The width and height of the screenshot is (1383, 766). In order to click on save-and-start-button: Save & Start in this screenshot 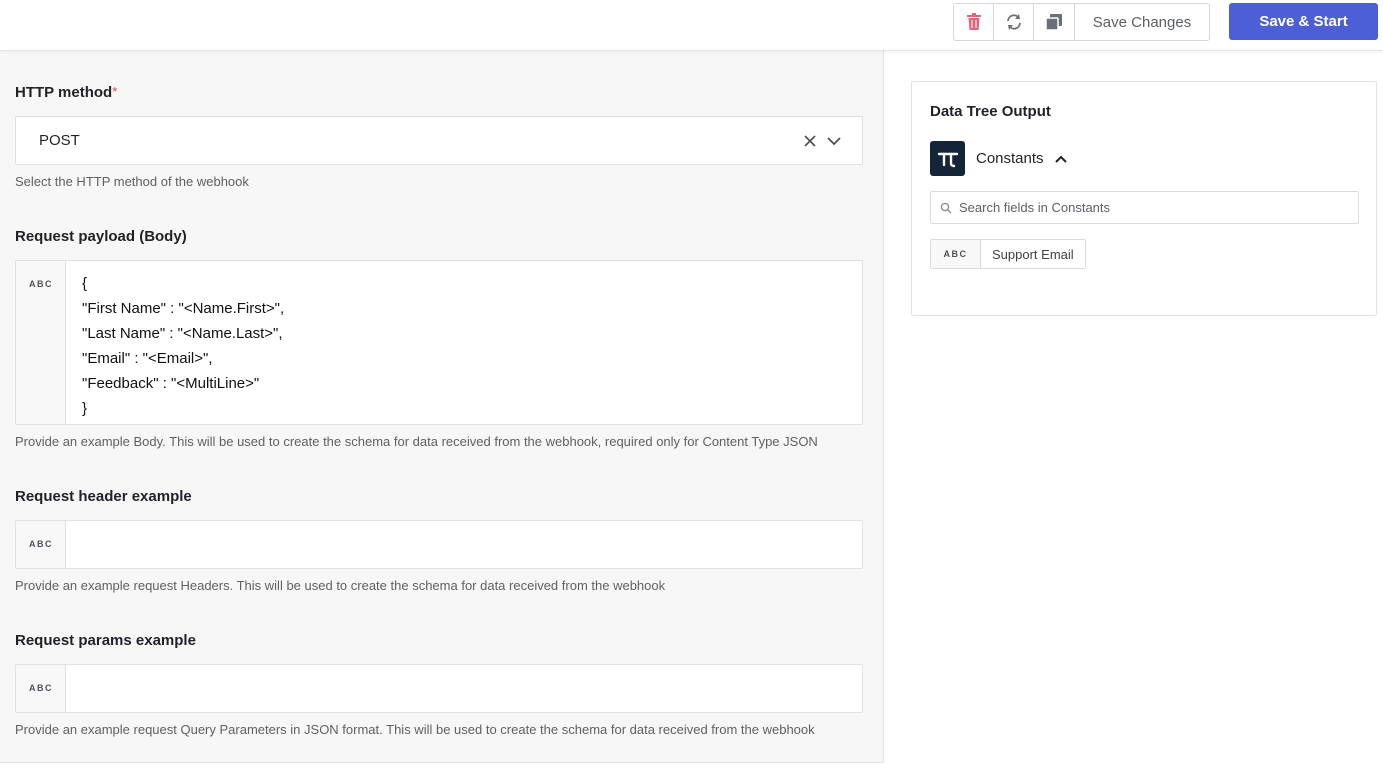, I will do `click(1303, 21)`.